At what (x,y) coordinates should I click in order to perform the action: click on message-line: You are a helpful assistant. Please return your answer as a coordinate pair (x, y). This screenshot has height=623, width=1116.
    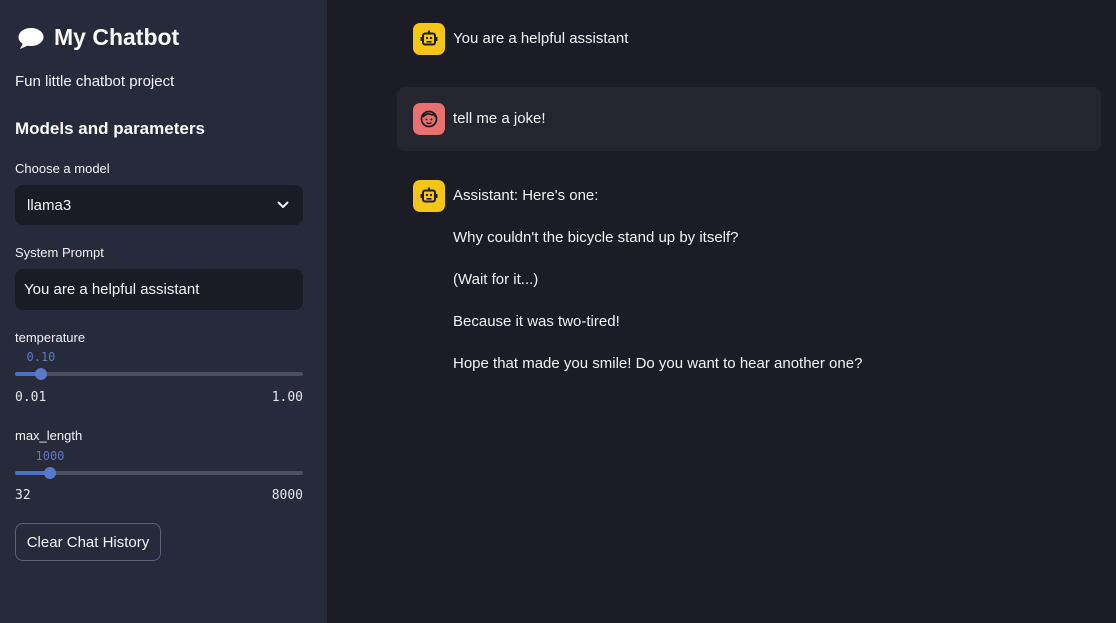
    Looking at the image, I should click on (541, 38).